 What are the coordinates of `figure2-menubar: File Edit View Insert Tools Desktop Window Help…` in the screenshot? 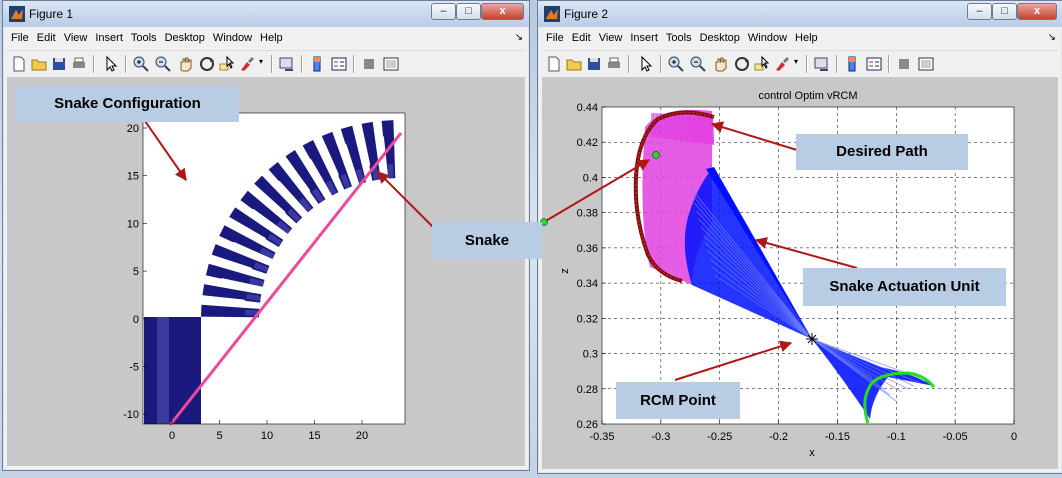 It's located at (800, 38).